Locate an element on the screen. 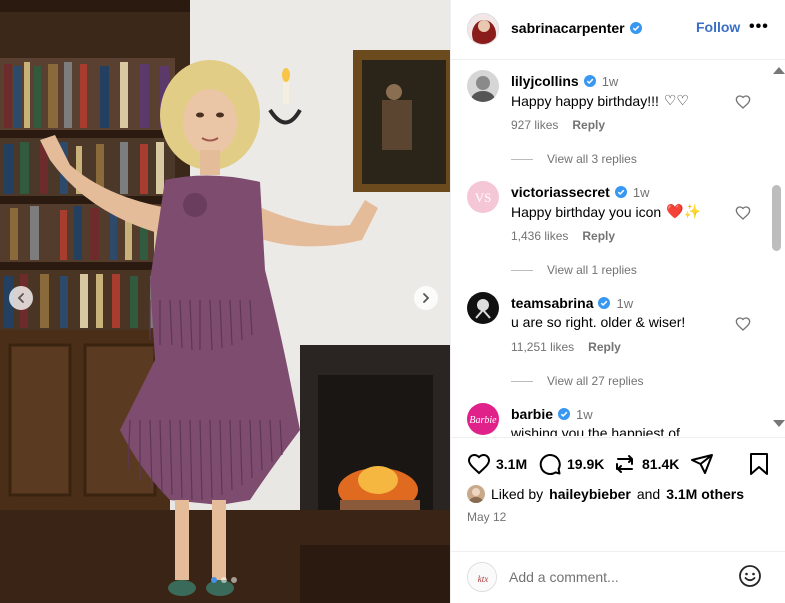 The height and width of the screenshot is (603, 785). repost-count: 81.4K is located at coordinates (661, 464).